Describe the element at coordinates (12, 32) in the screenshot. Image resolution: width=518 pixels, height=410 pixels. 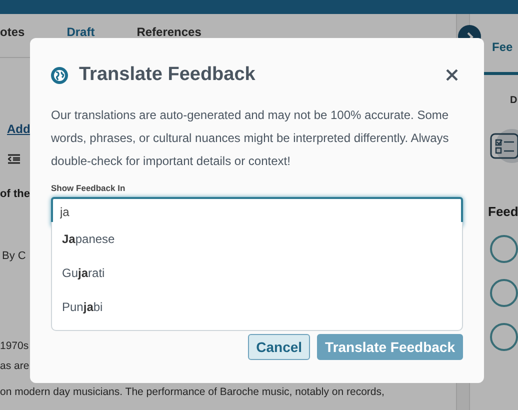
I see `tab: otes` at that location.